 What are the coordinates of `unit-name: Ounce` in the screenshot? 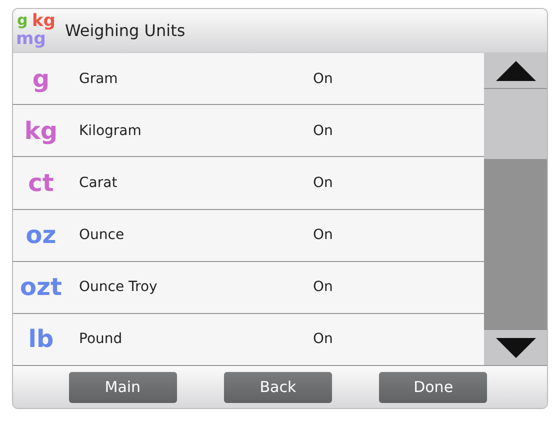 It's located at (102, 235).